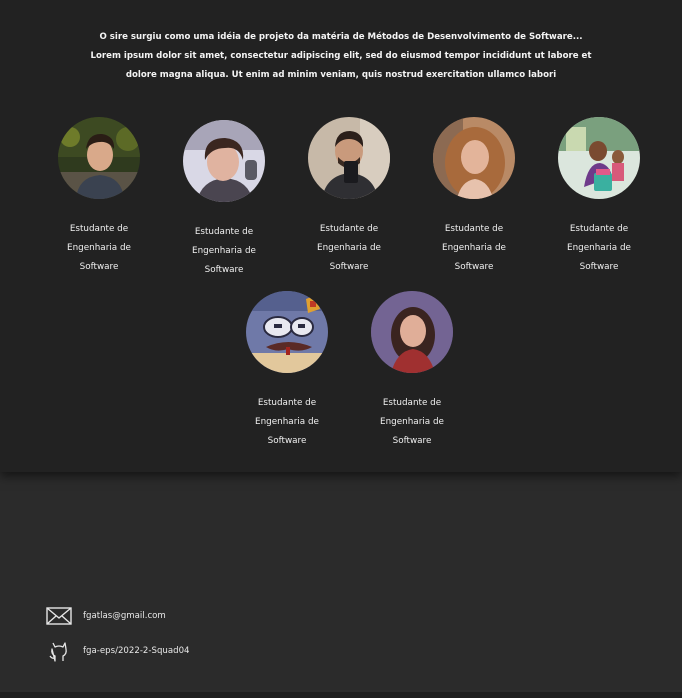 Image resolution: width=682 pixels, height=698 pixels. I want to click on footer-repo: fga-eps/2022-2-Squad04, so click(118, 651).